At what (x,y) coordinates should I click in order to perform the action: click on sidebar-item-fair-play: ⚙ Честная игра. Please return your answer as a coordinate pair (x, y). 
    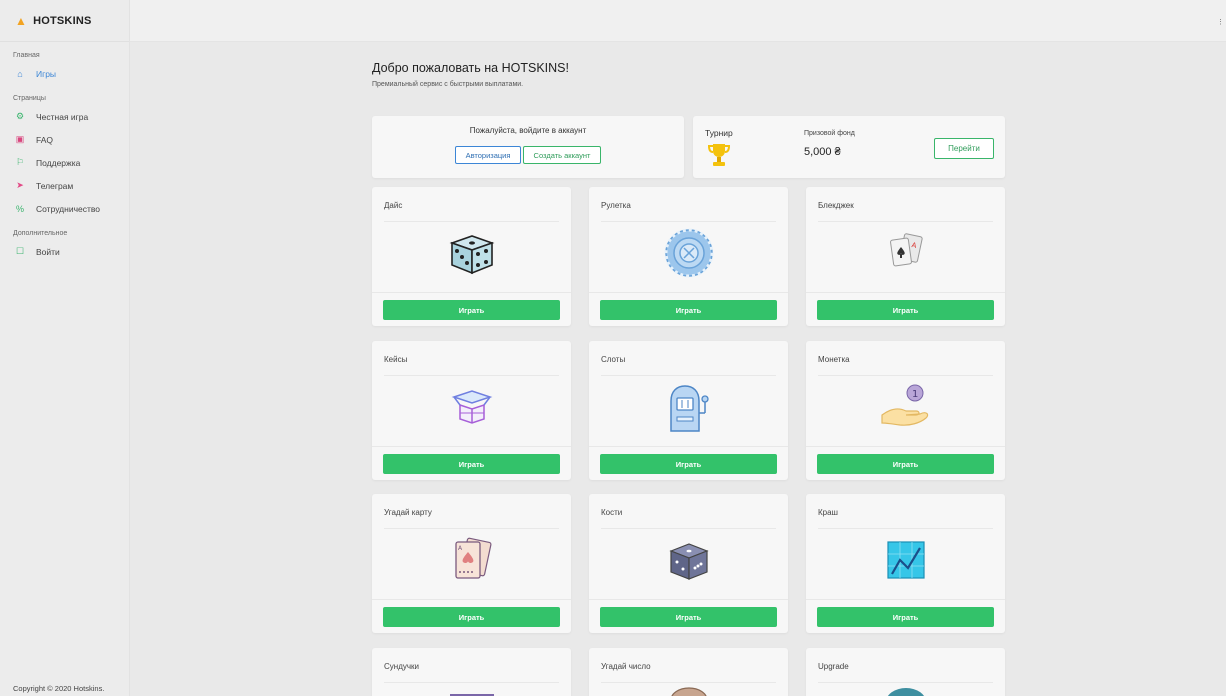
    Looking at the image, I should click on (64, 116).